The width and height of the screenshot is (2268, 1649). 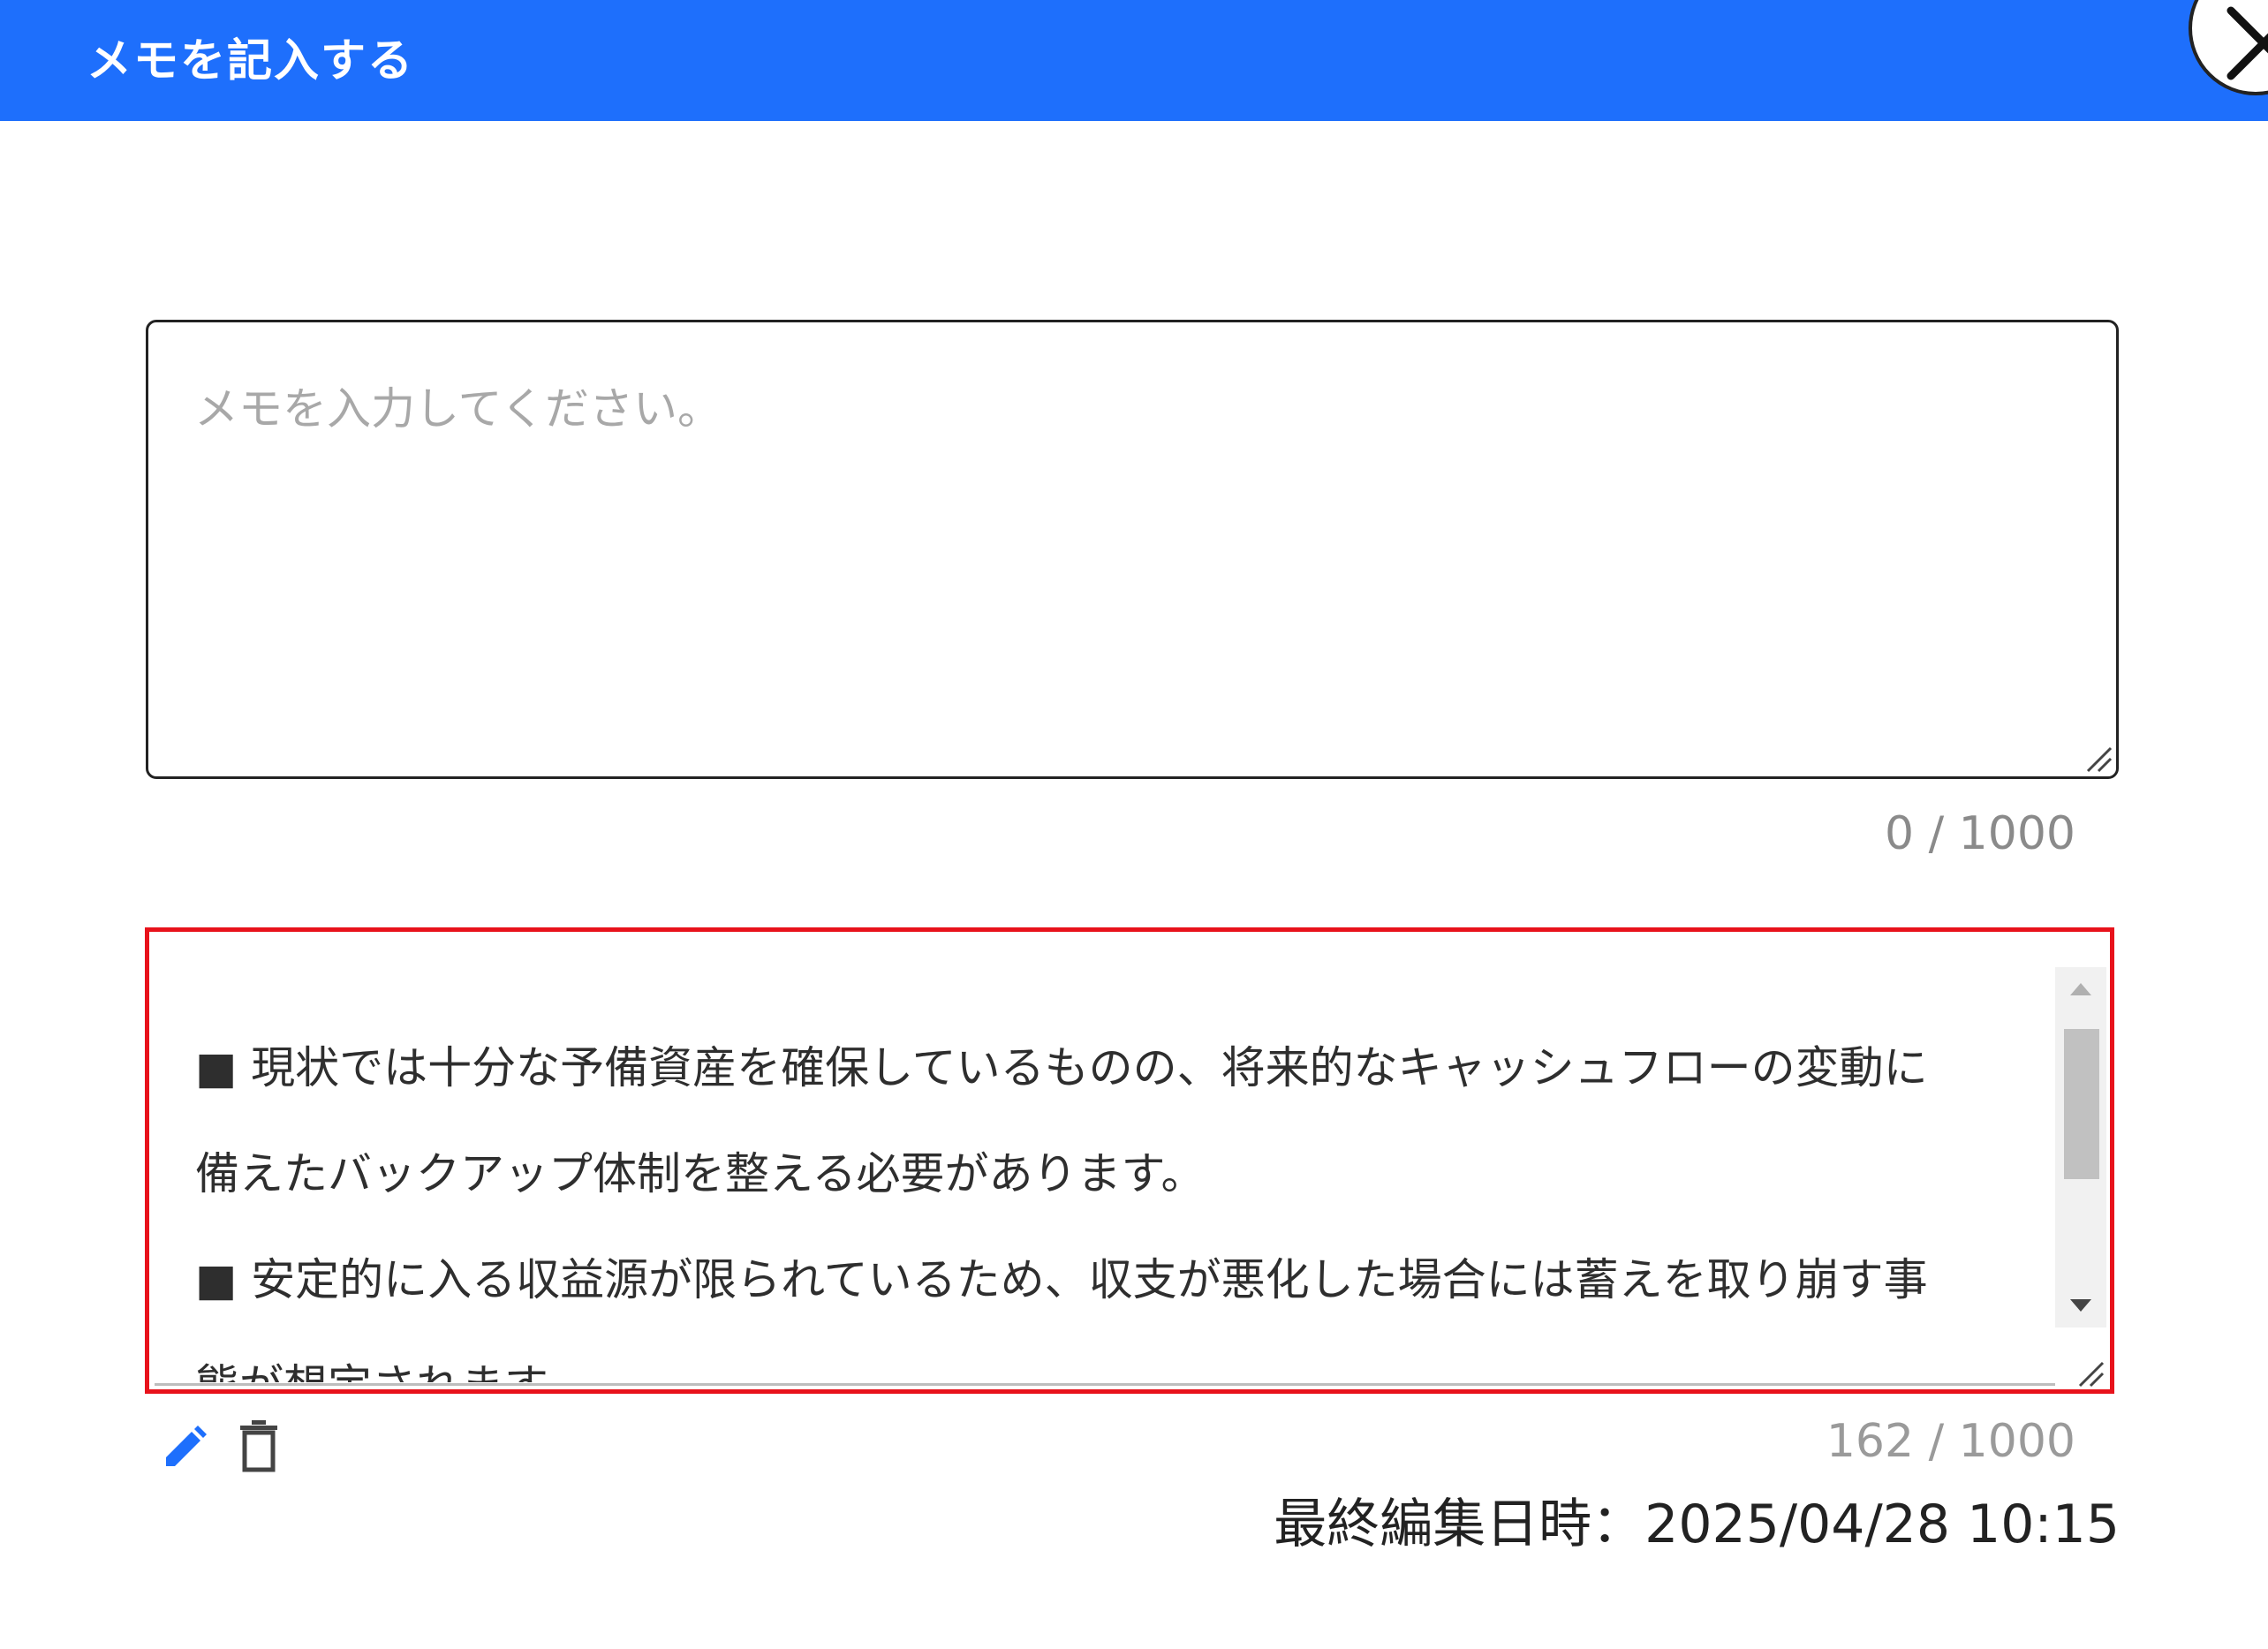 I want to click on memo-line: ■ 安定的に入る収益源が限られているため、収支が悪化した場合には蓄えを取り崩す事, so click(x=1061, y=1279).